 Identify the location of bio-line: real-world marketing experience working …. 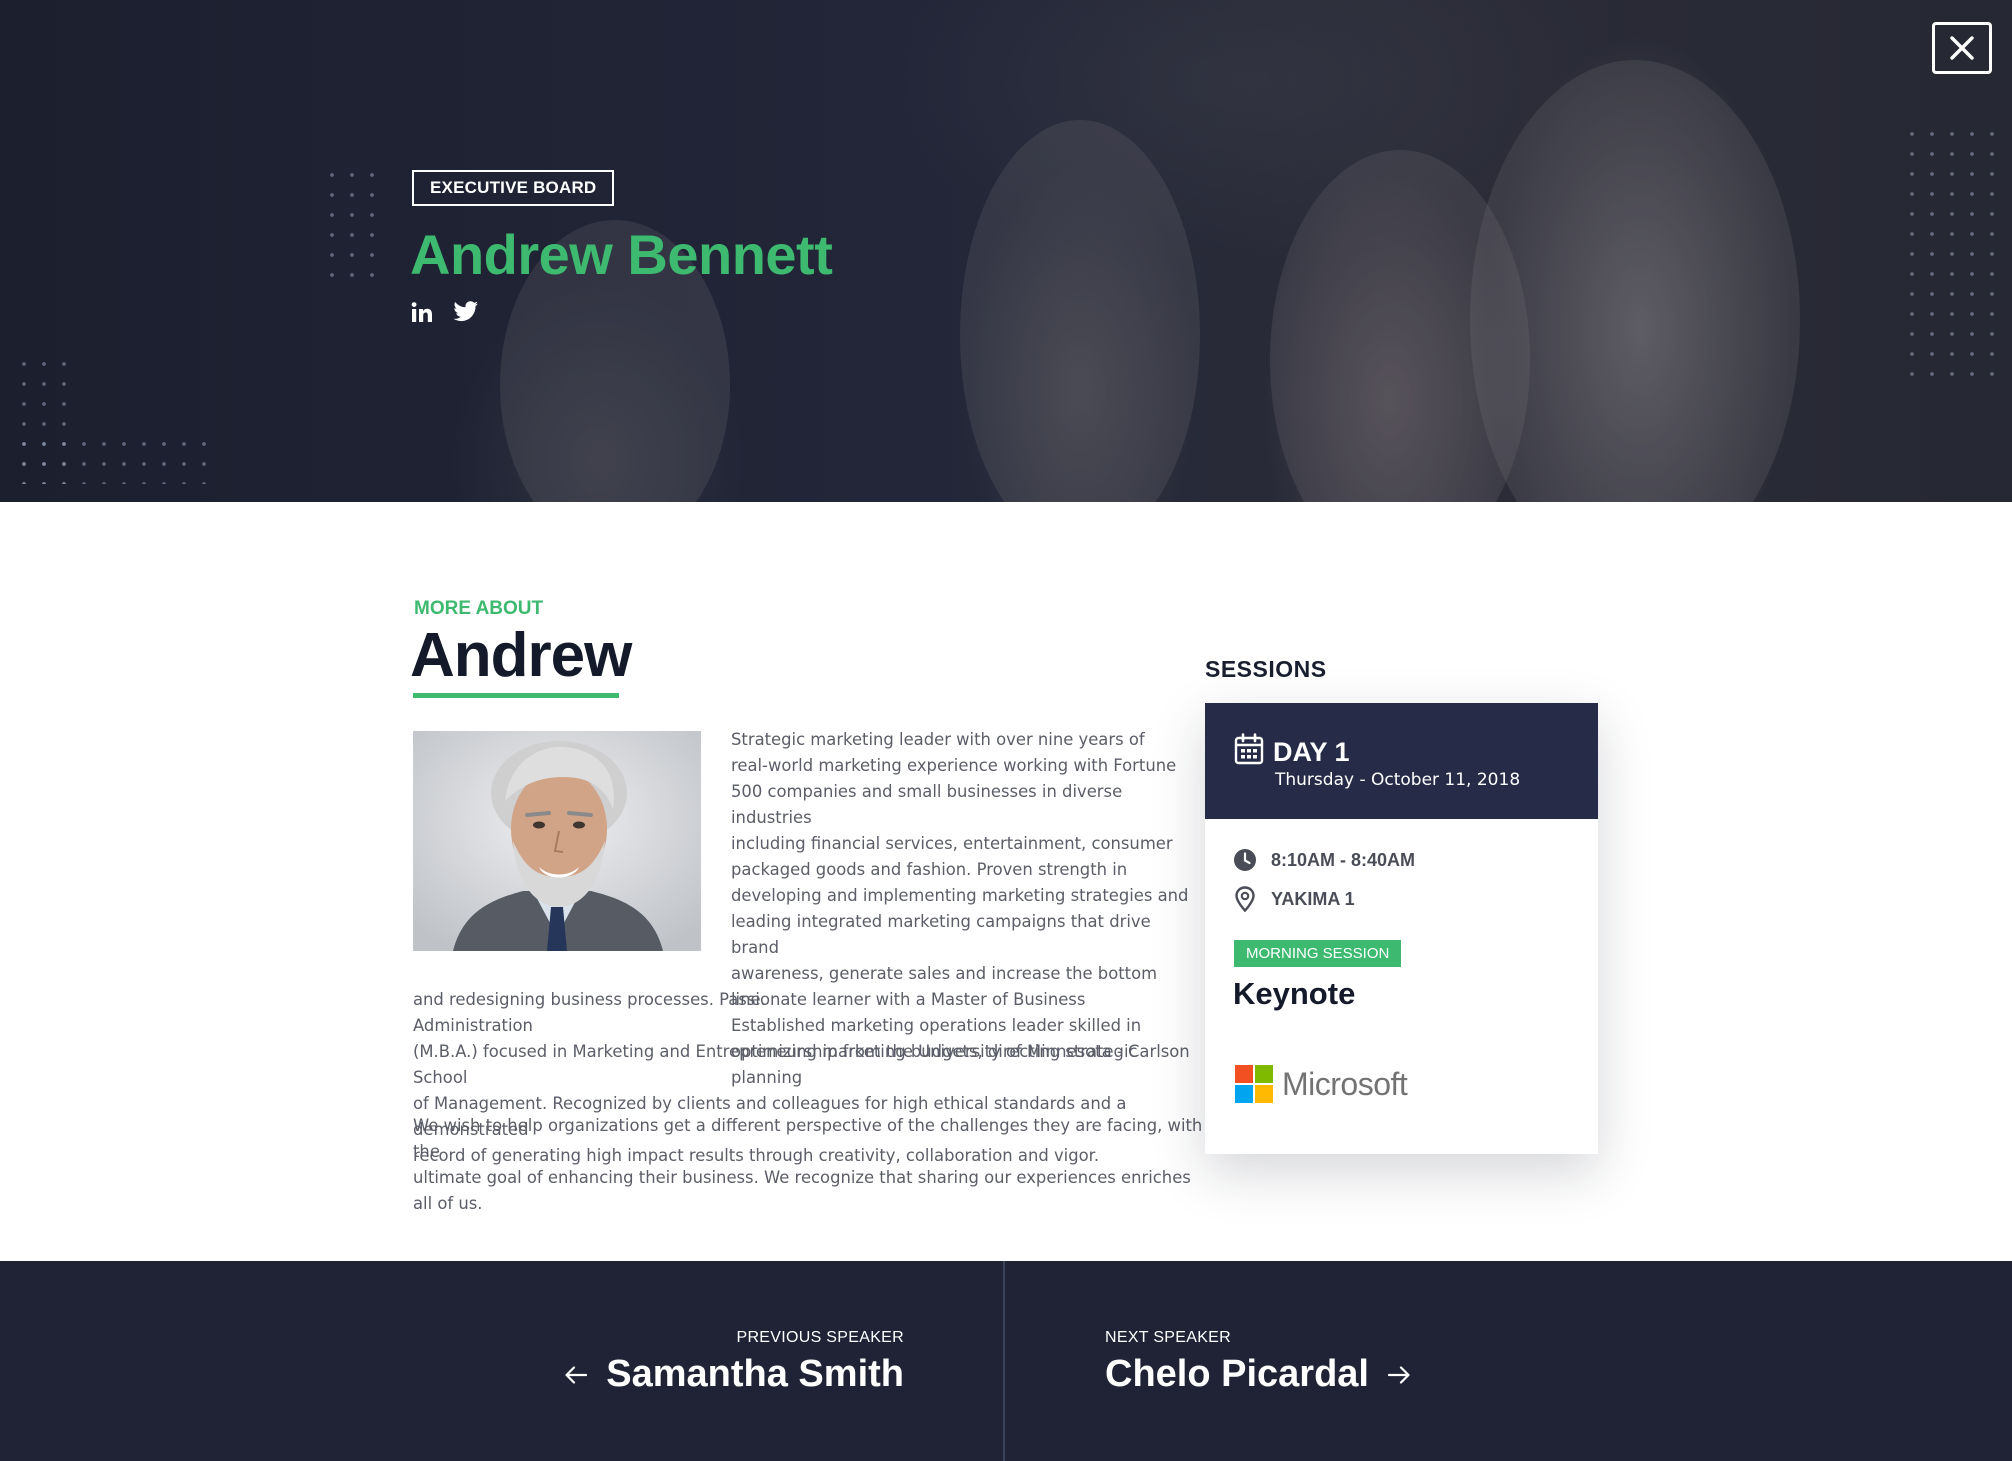
(954, 765).